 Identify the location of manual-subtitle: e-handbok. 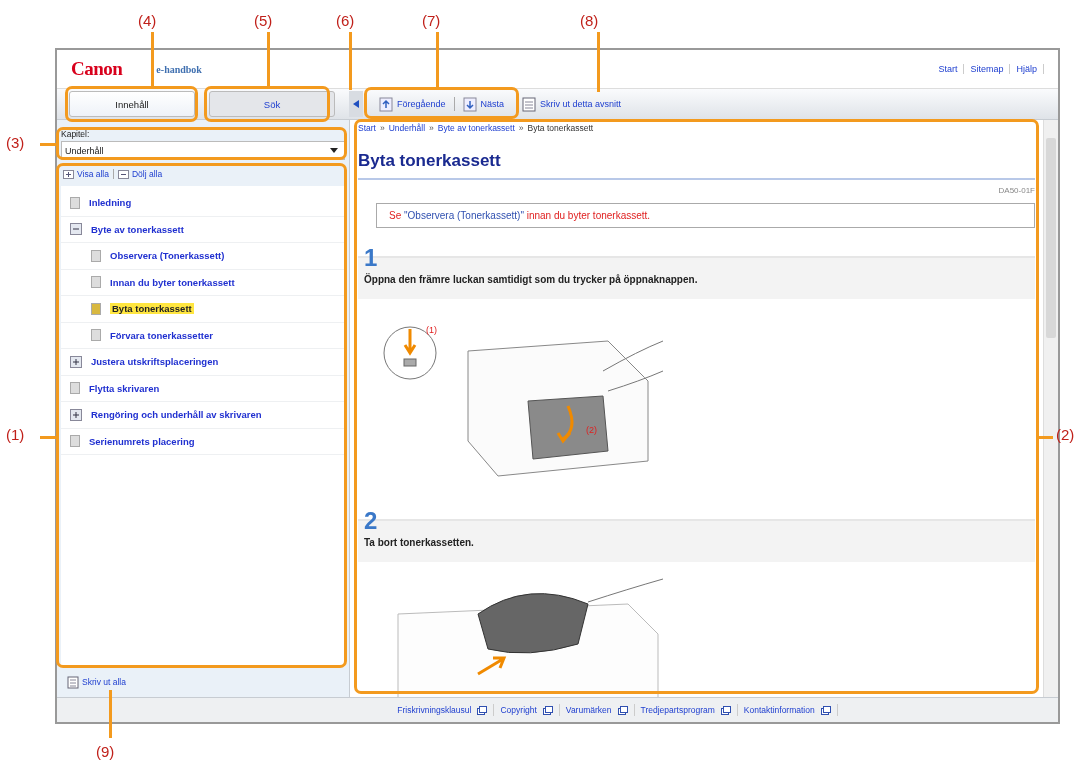
(179, 69).